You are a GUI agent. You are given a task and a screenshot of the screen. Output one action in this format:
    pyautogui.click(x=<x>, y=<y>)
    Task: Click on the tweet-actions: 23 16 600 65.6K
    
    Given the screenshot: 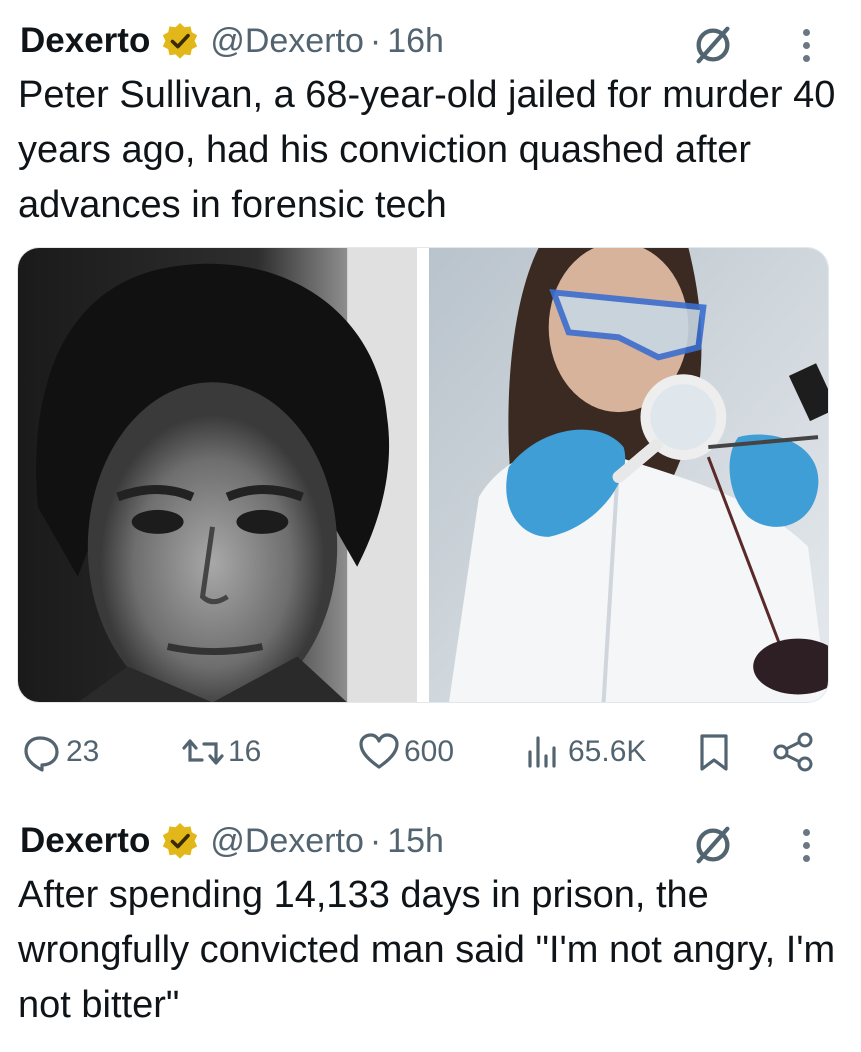 What is the action you would take?
    pyautogui.click(x=430, y=752)
    